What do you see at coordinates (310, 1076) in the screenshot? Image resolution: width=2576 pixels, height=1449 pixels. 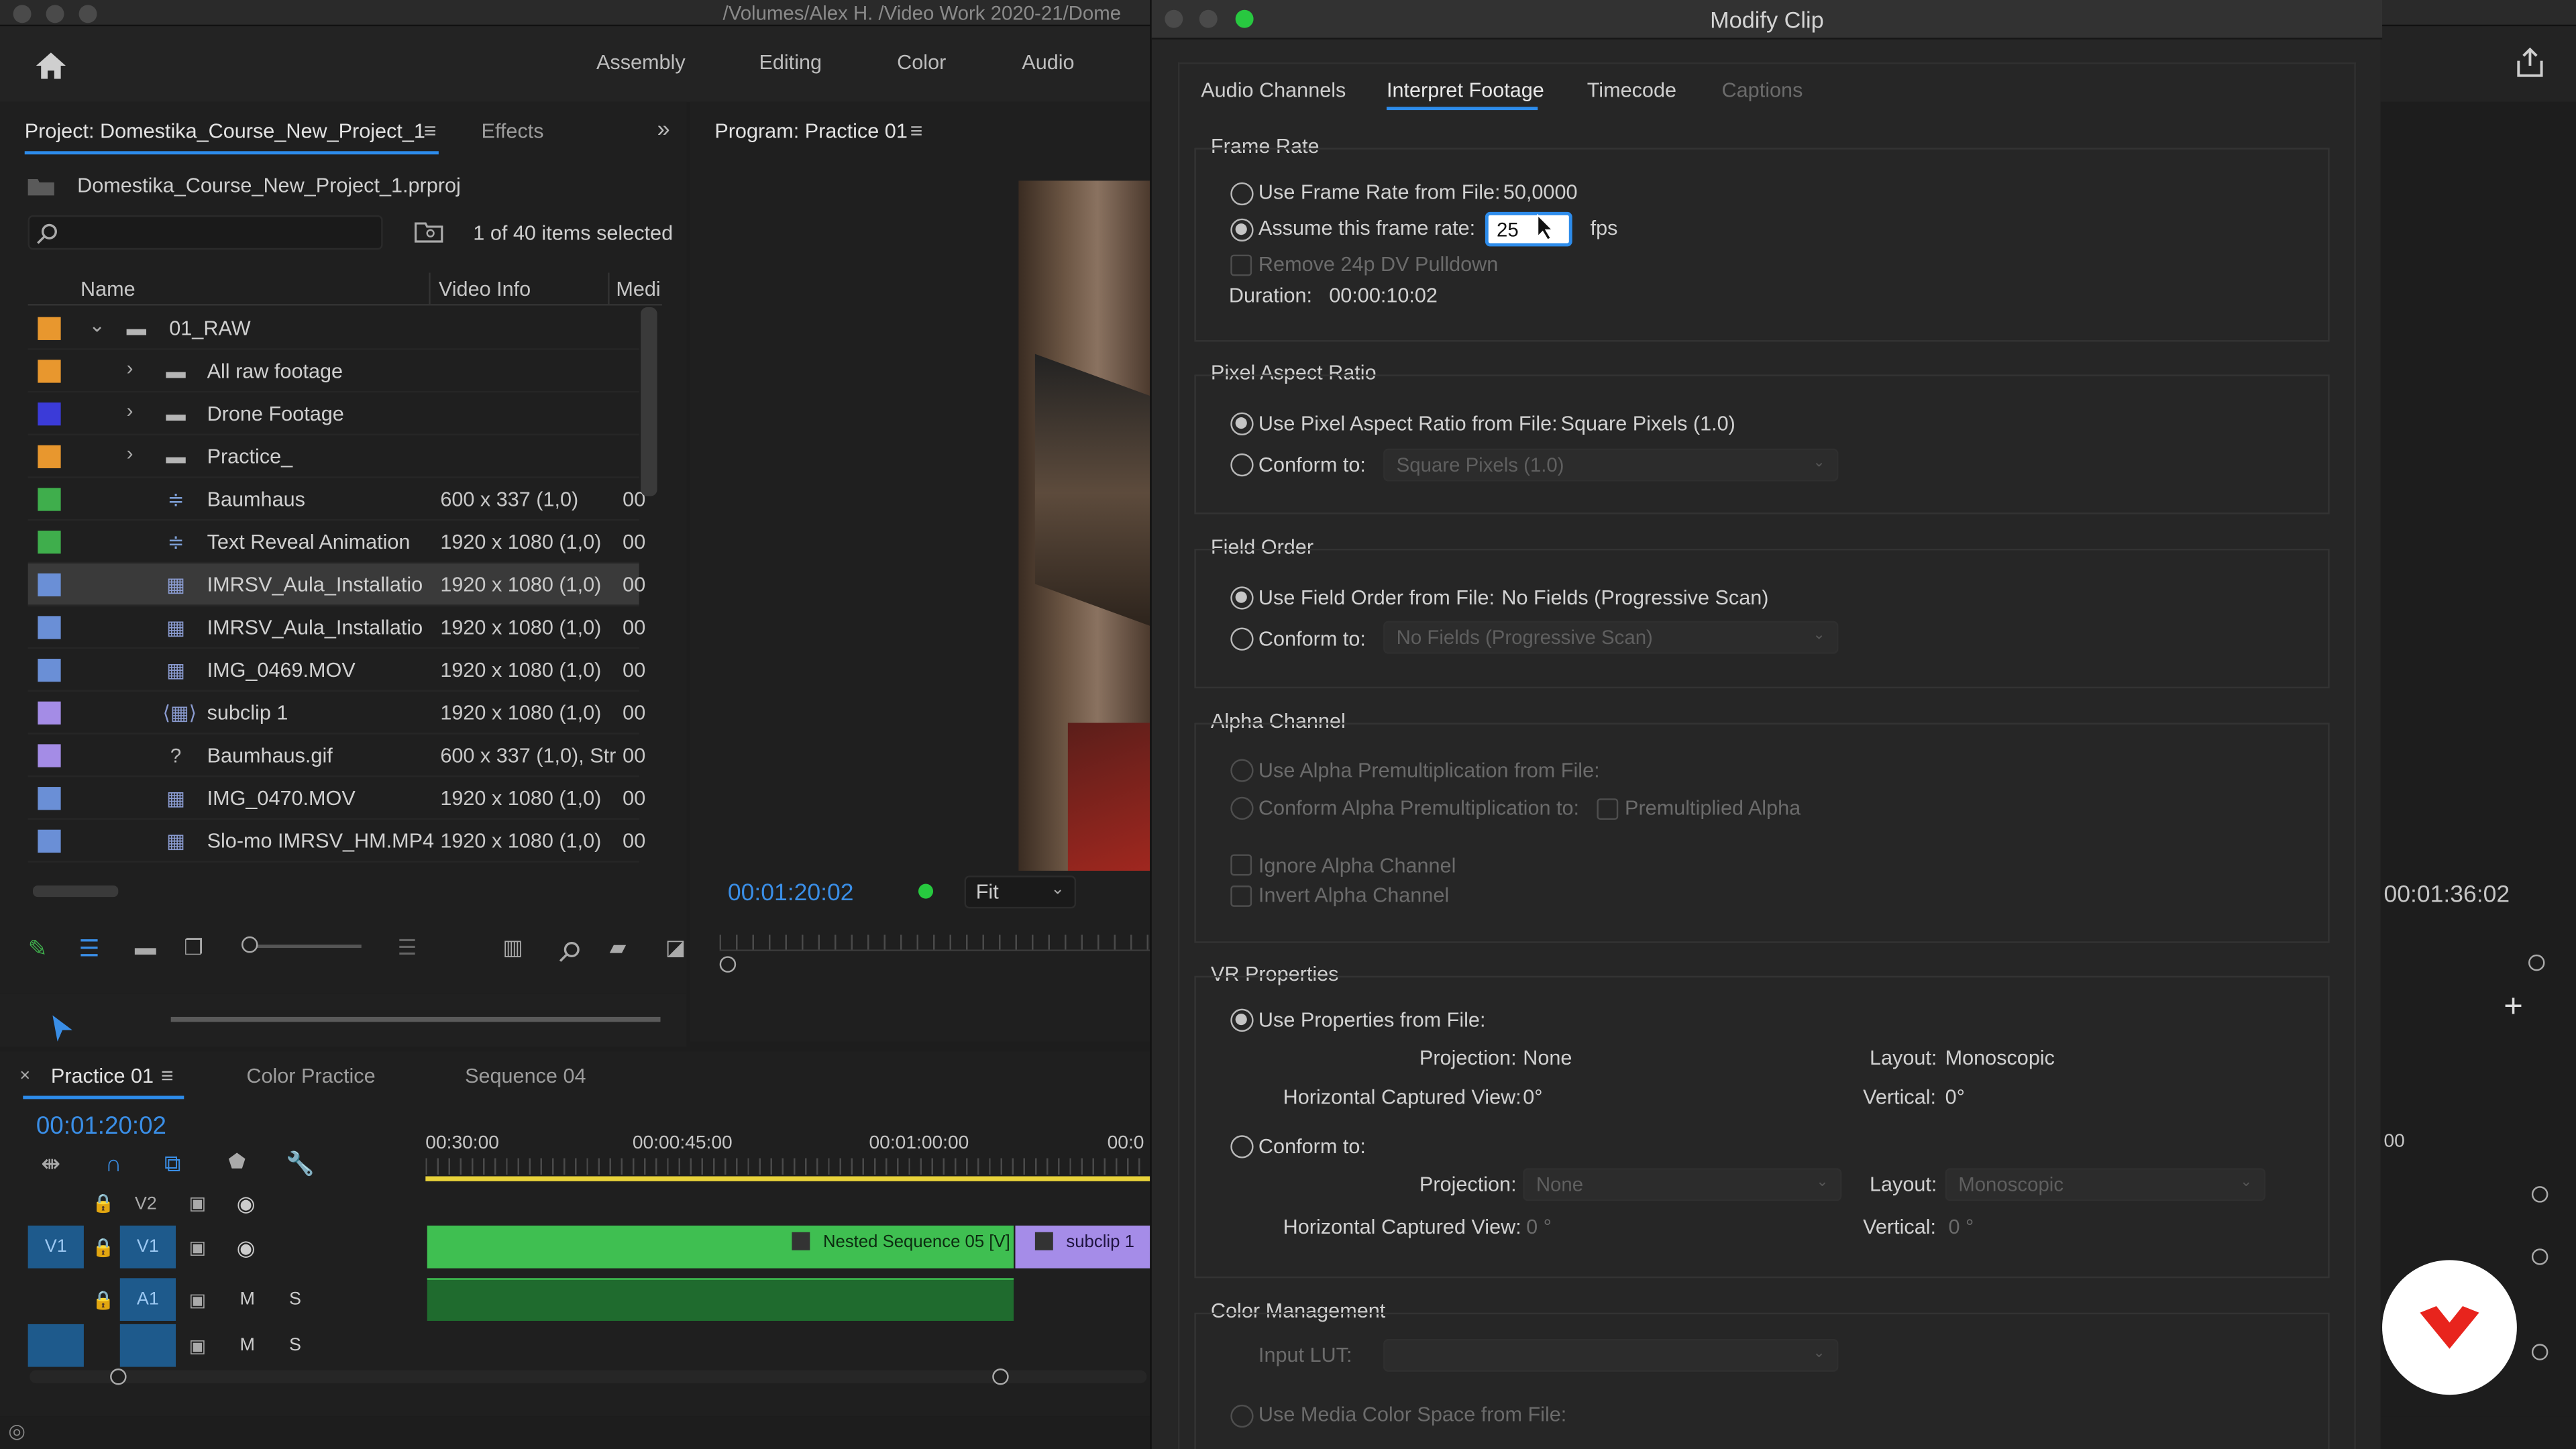 I see `tab-color-practice: Color Practice` at bounding box center [310, 1076].